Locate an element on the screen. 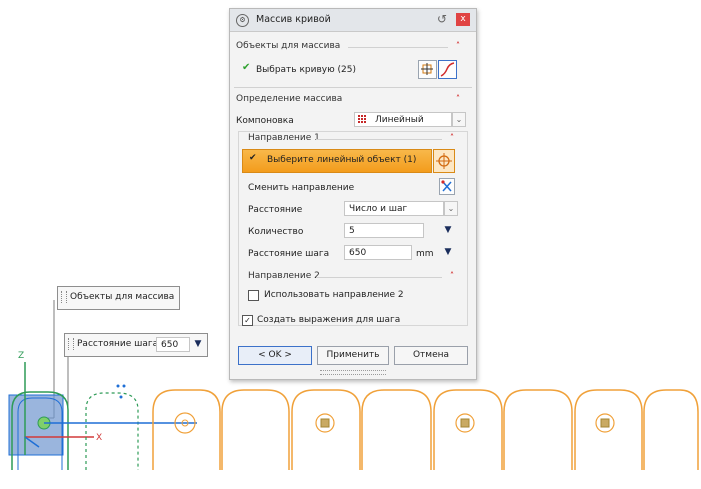 Image resolution: width=701 pixels, height=489 pixels. layout-select: Линейный is located at coordinates (403, 119).